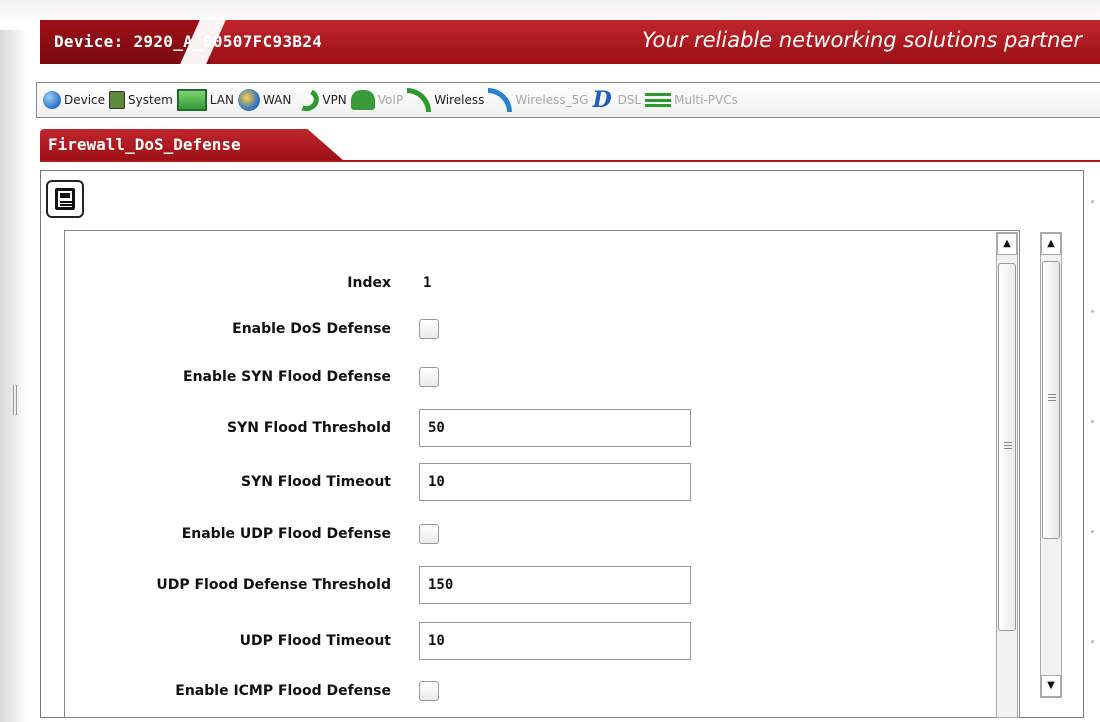 The height and width of the screenshot is (722, 1100). I want to click on udp-threshold-label: UDP Flood Defense Threshold, so click(273, 585).